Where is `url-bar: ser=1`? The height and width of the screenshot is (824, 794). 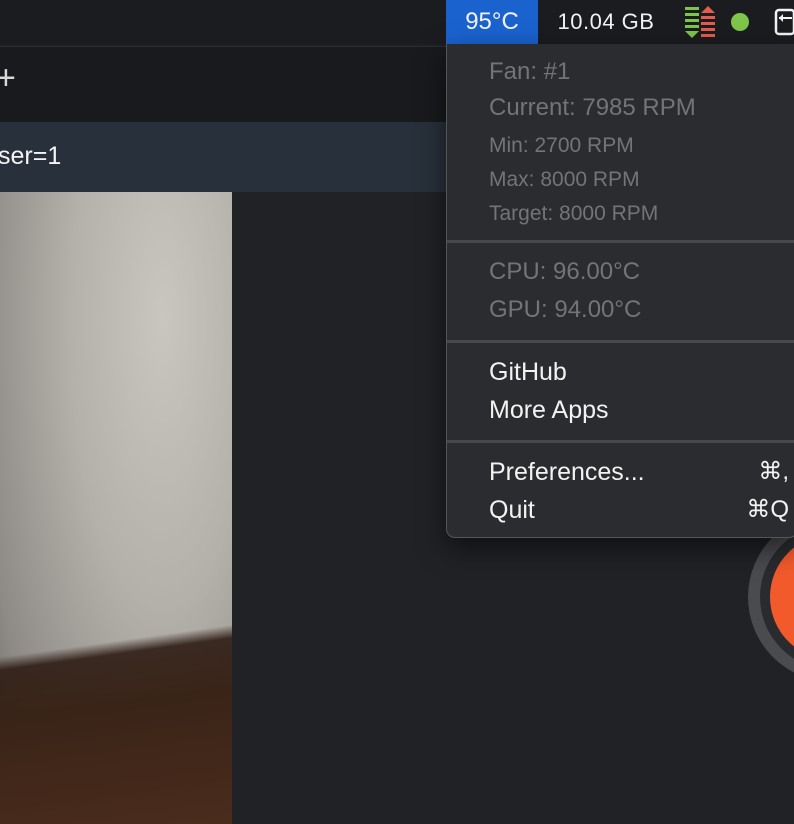 url-bar: ser=1 is located at coordinates (223, 157).